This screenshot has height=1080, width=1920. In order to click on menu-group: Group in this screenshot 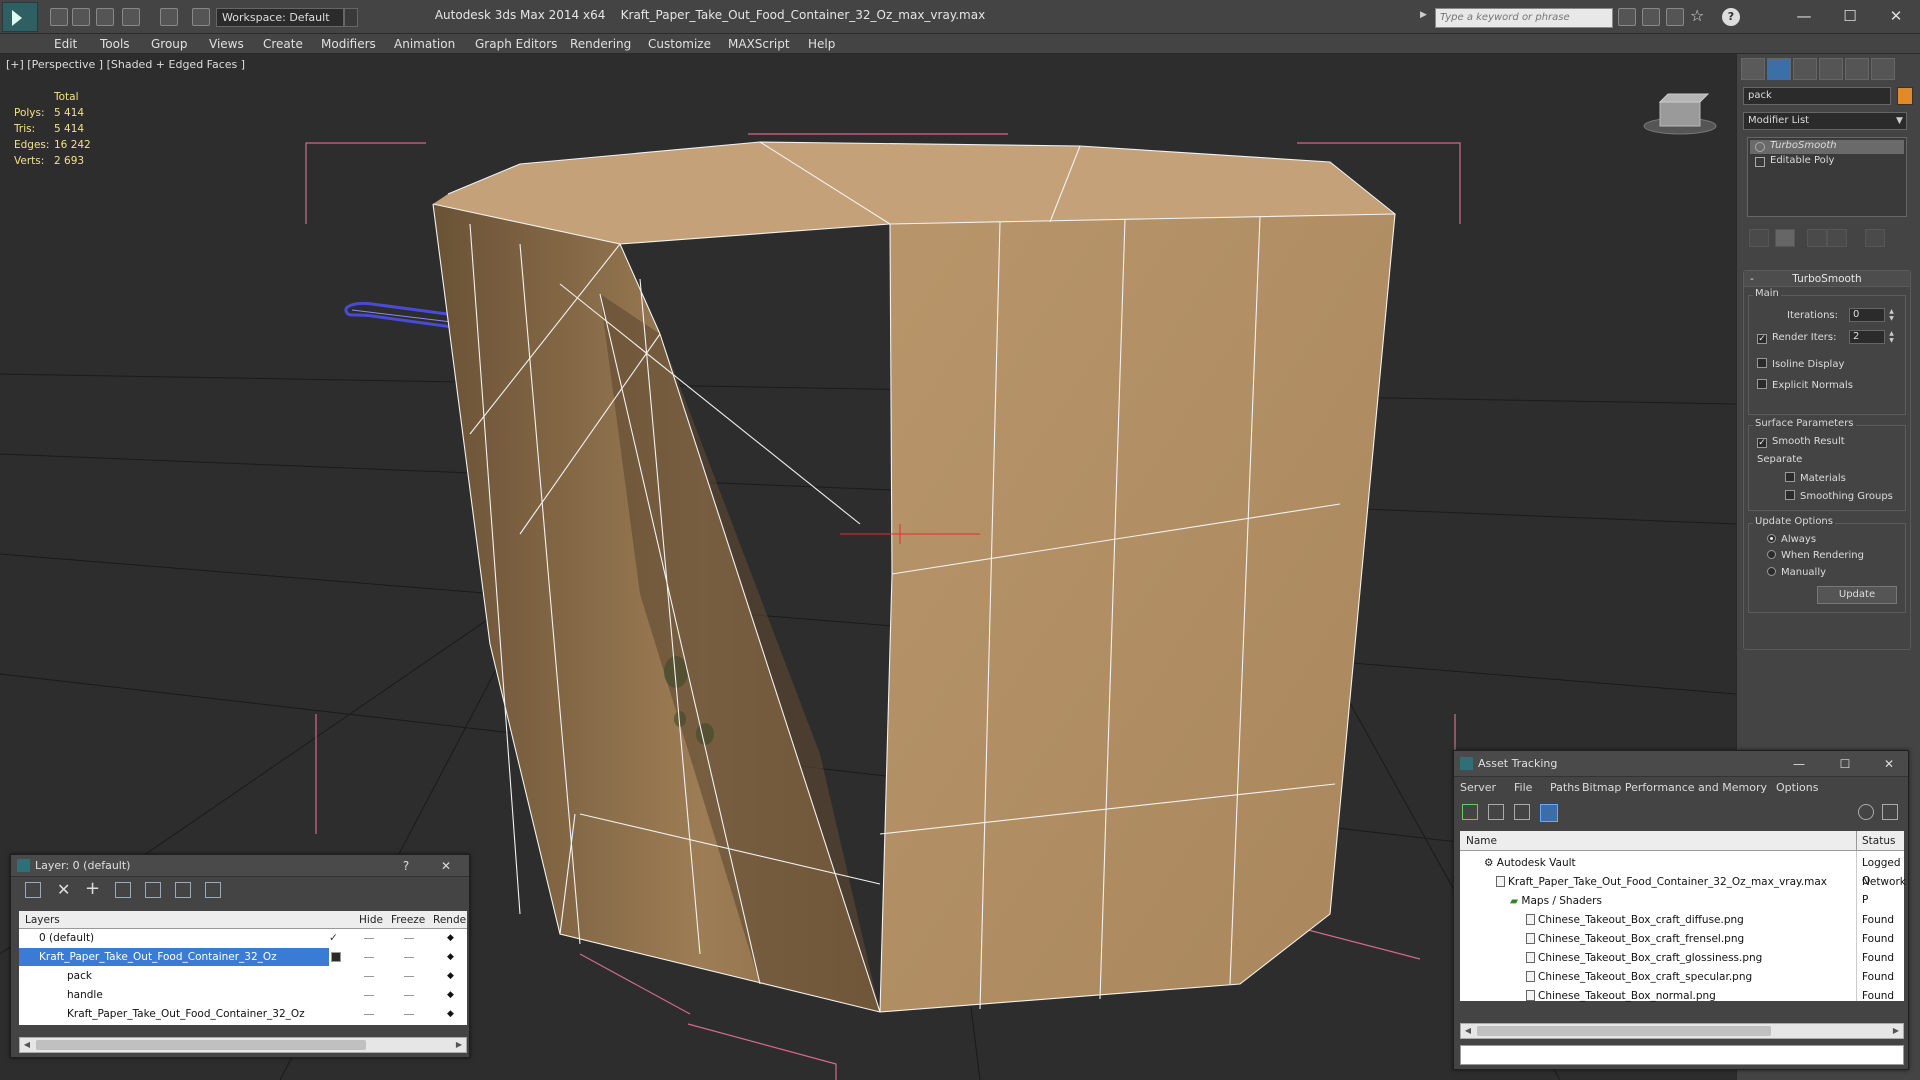, I will do `click(169, 44)`.